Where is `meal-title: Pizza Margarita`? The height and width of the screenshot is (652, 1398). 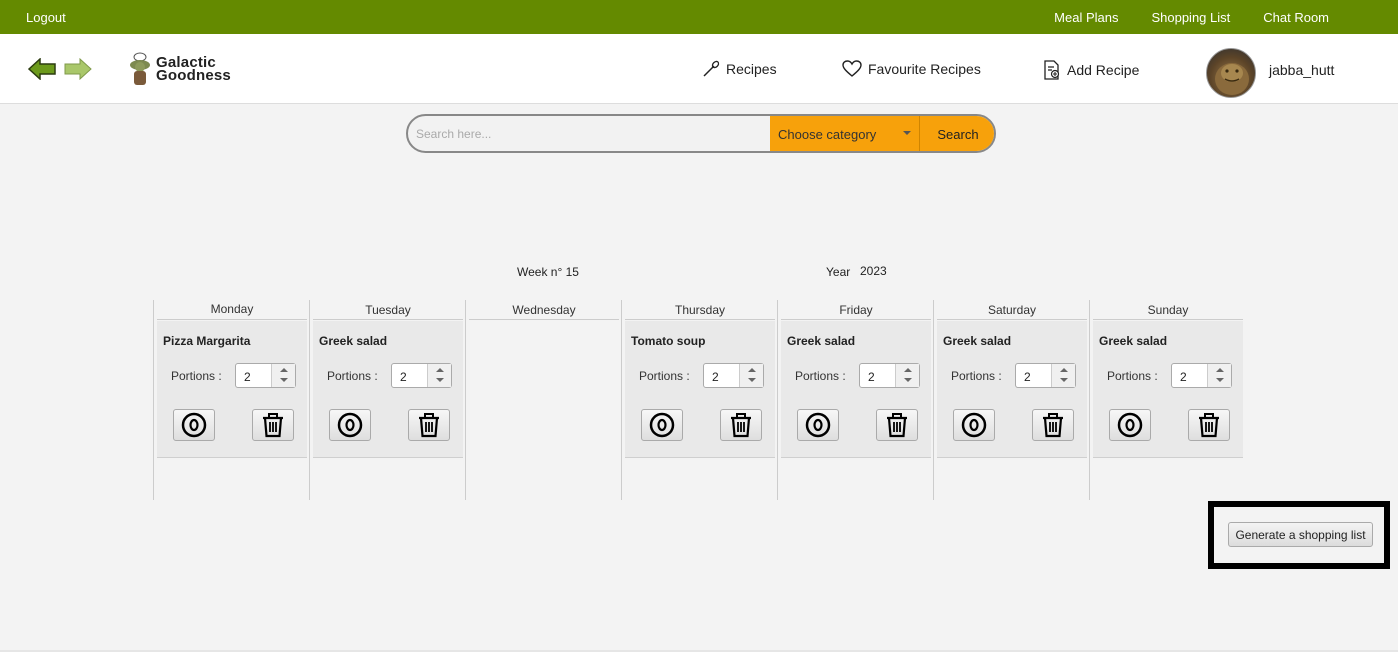 meal-title: Pizza Margarita is located at coordinates (206, 341).